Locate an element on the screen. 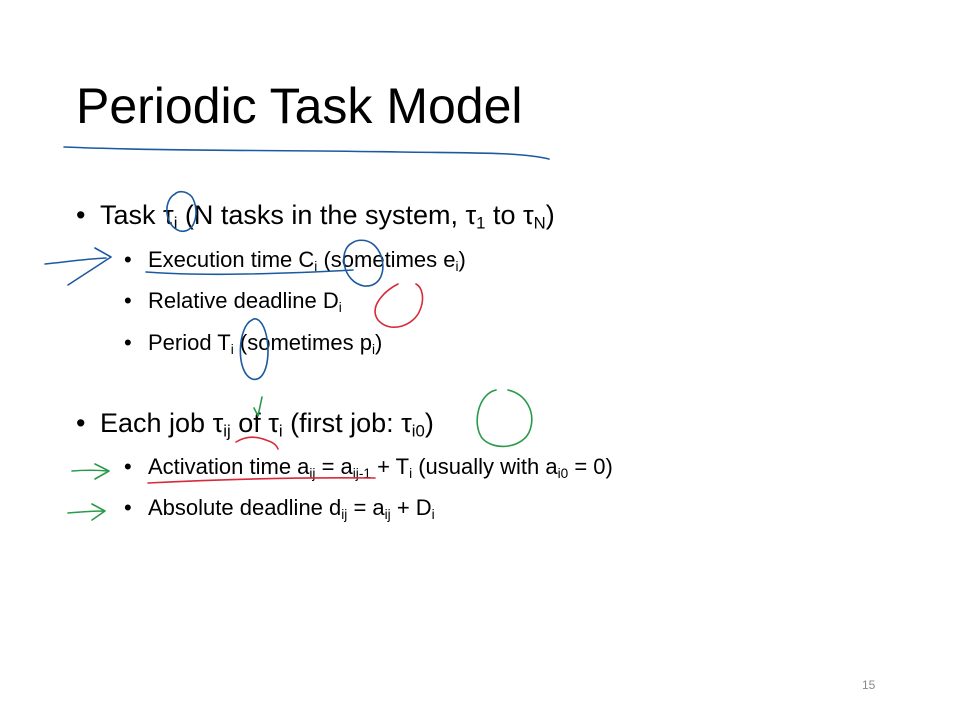 The width and height of the screenshot is (960, 720). execution-time-arrowhead-ink is located at coordinates (89, 266).